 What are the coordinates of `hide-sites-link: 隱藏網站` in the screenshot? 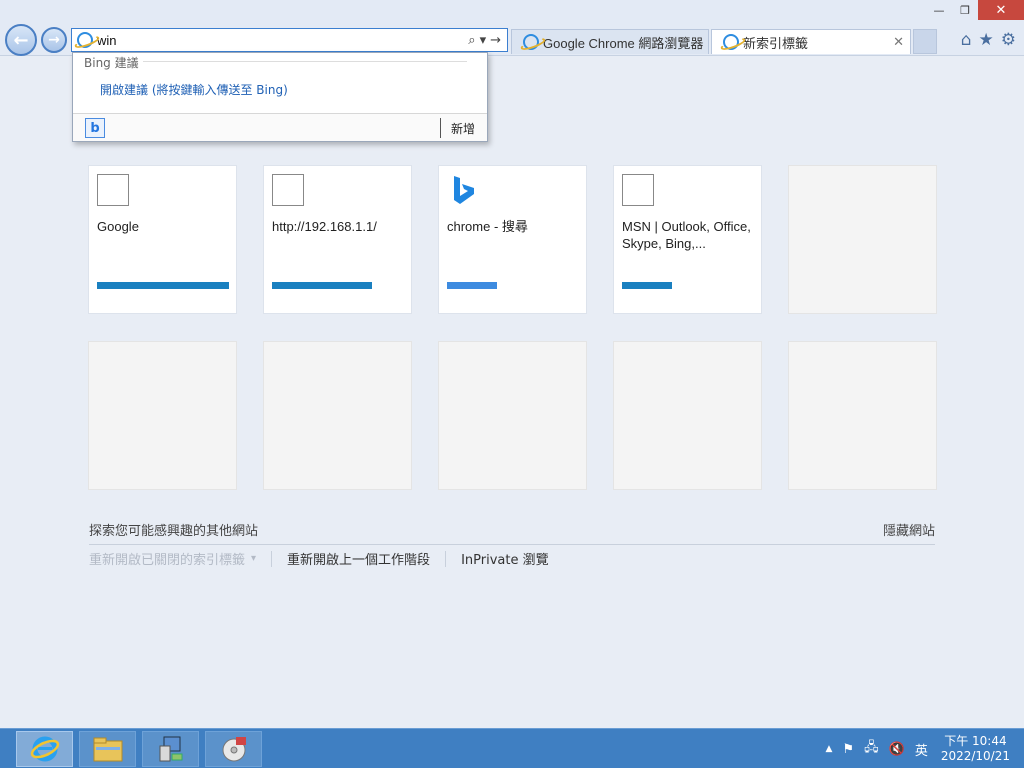 It's located at (909, 529).